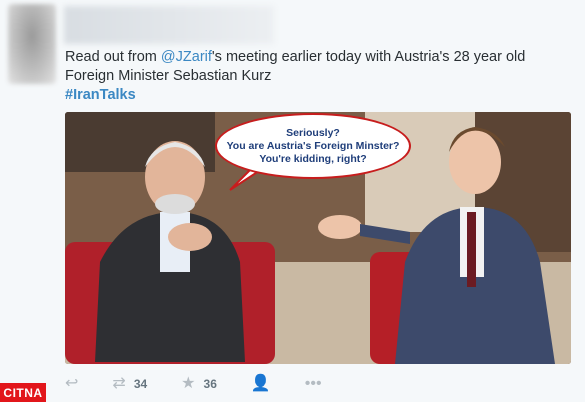  Describe the element at coordinates (313, 132) in the screenshot. I see `bubble-line-1: Seriously?` at that location.